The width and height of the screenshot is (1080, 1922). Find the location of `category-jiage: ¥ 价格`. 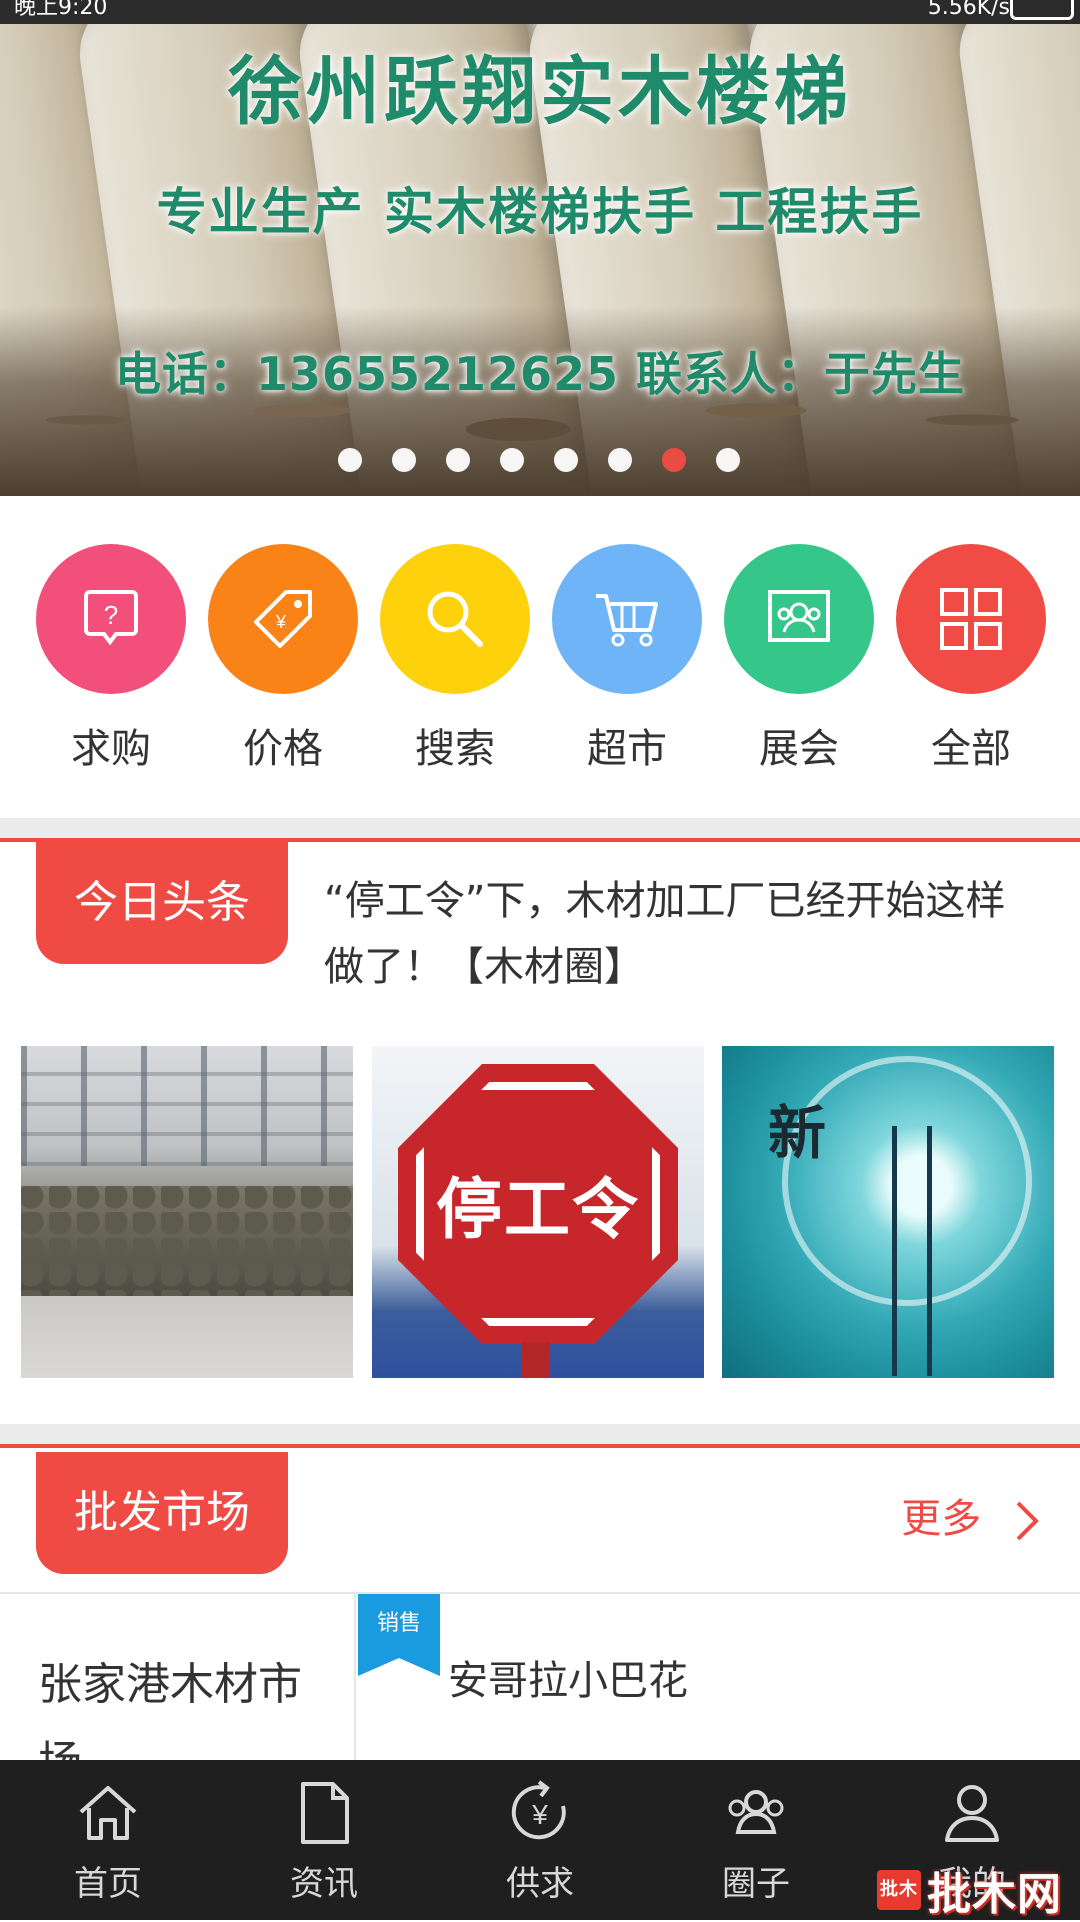

category-jiage: ¥ 价格 is located at coordinates (283, 659).